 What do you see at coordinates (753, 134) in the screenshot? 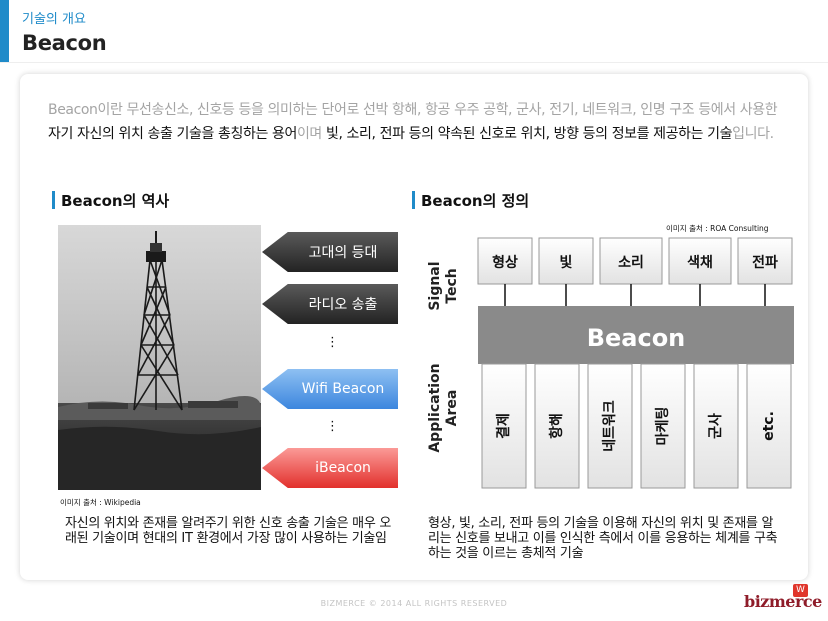
I see `intro-text-3: 입니다.` at bounding box center [753, 134].